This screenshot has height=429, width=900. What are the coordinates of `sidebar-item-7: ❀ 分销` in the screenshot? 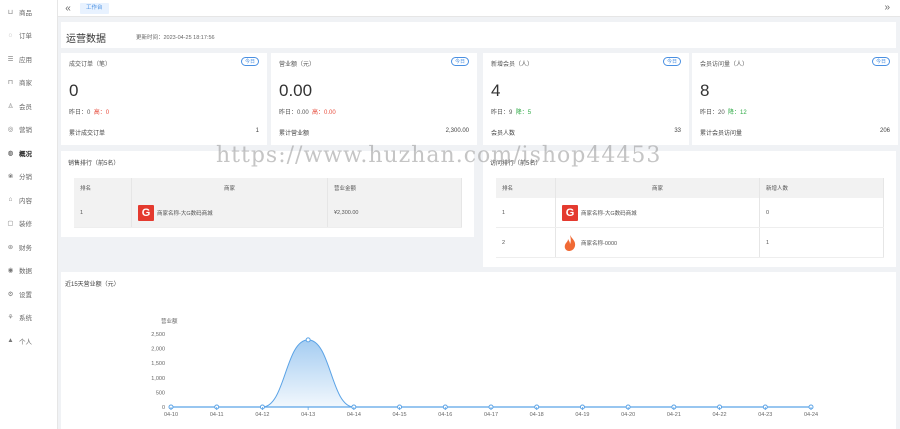 It's located at (28, 177).